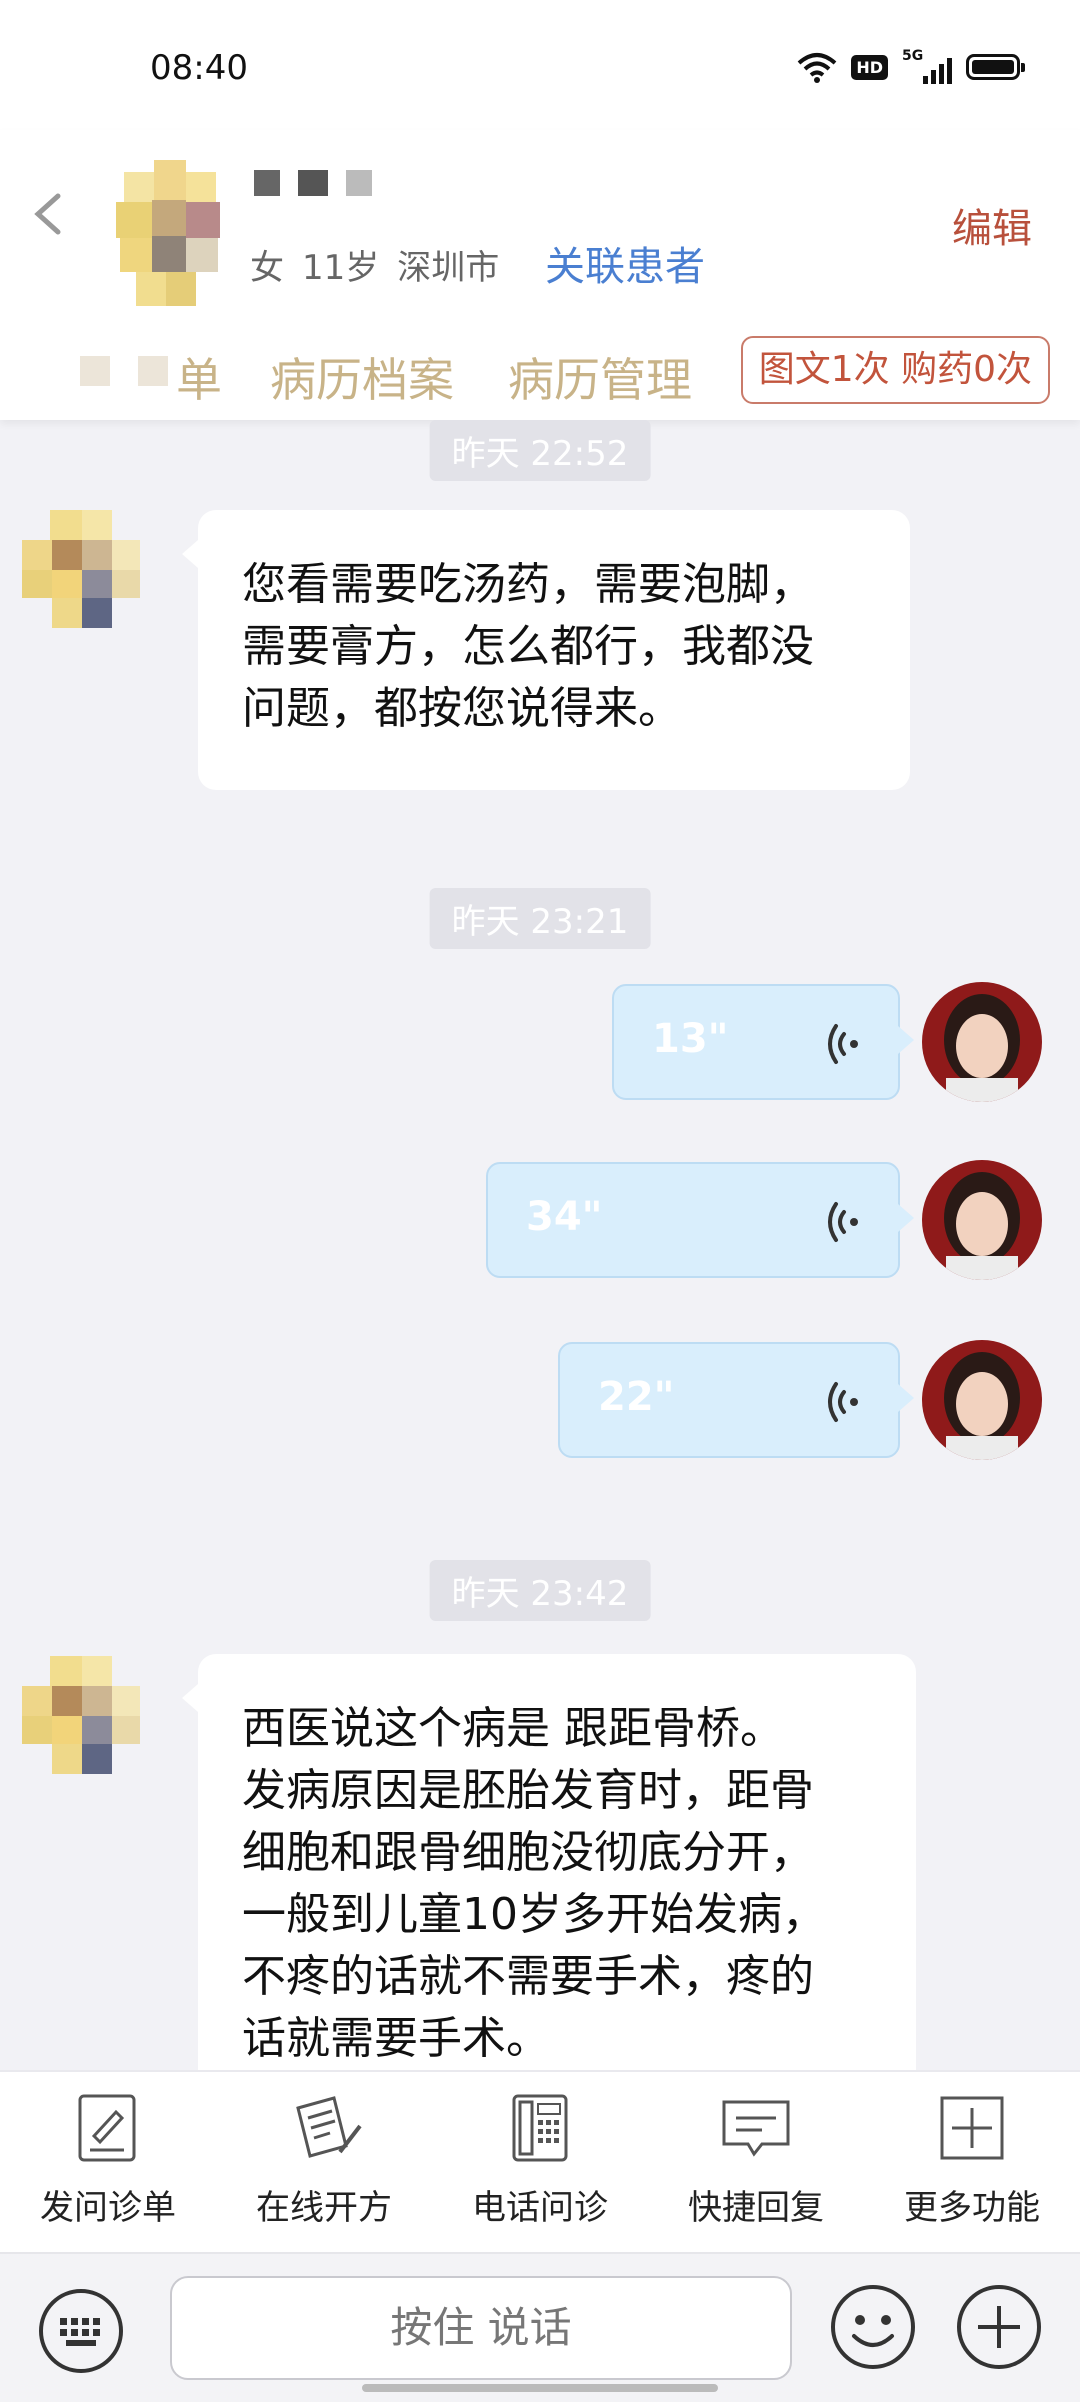 Image resolution: width=1080 pixels, height=2402 pixels. I want to click on service-count-badge: 图文1次 购药0次, so click(895, 370).